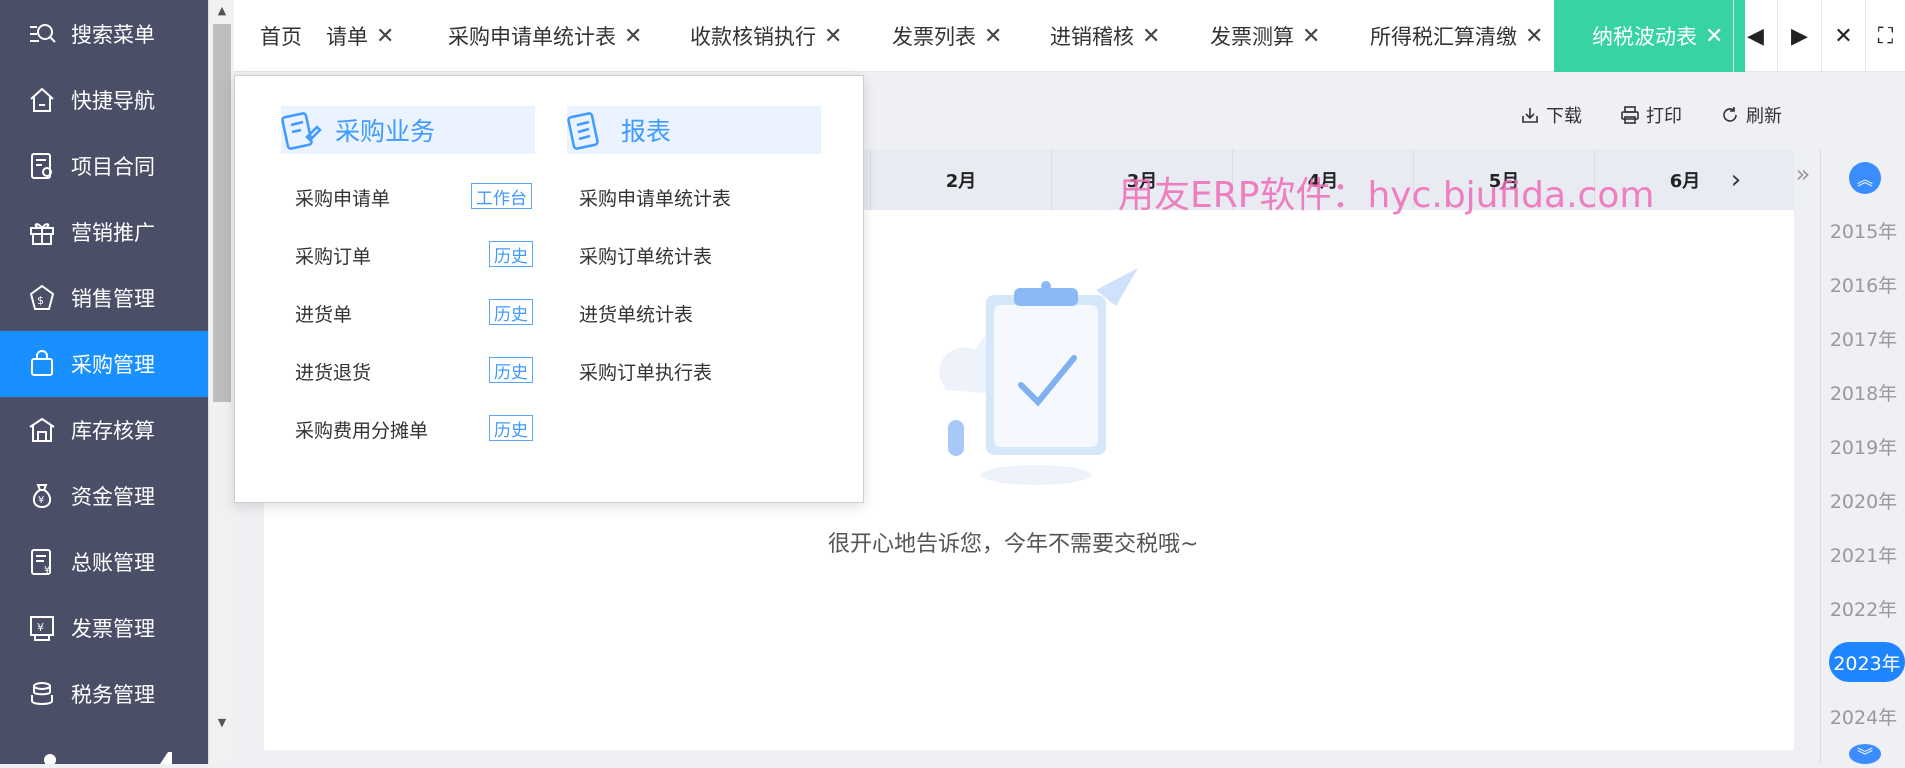 This screenshot has width=1905, height=768. Describe the element at coordinates (42, 562) in the screenshot. I see `ledger-icon: ¥` at that location.